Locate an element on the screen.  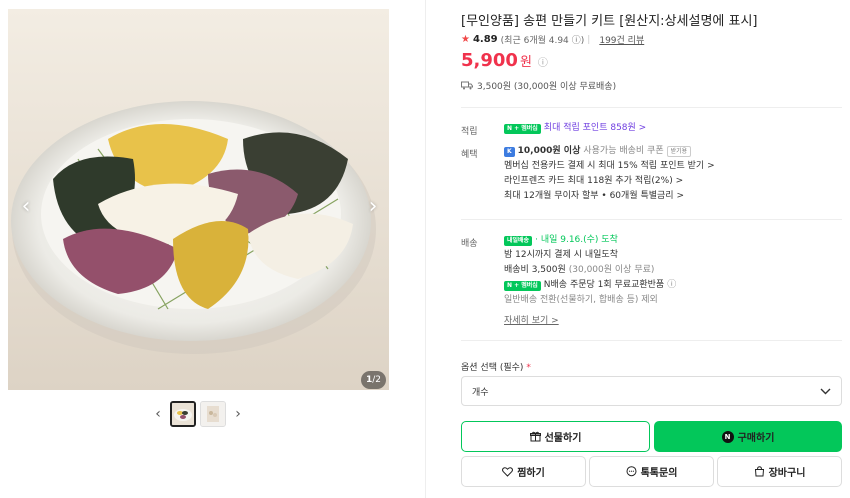
points-link: 최대 적립 포인트 858원 > is located at coordinates (595, 128).